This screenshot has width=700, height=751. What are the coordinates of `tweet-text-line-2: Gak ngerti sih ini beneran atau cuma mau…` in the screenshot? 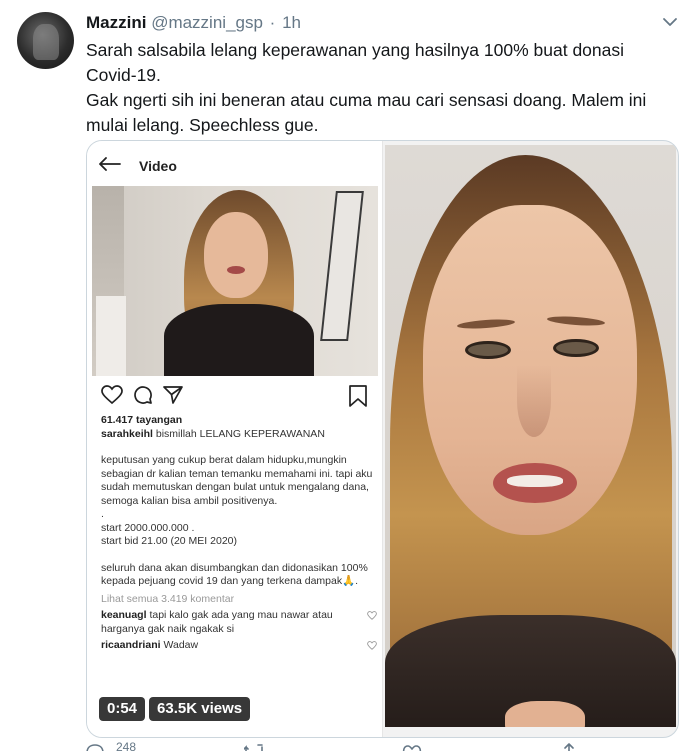 It's located at (366, 112).